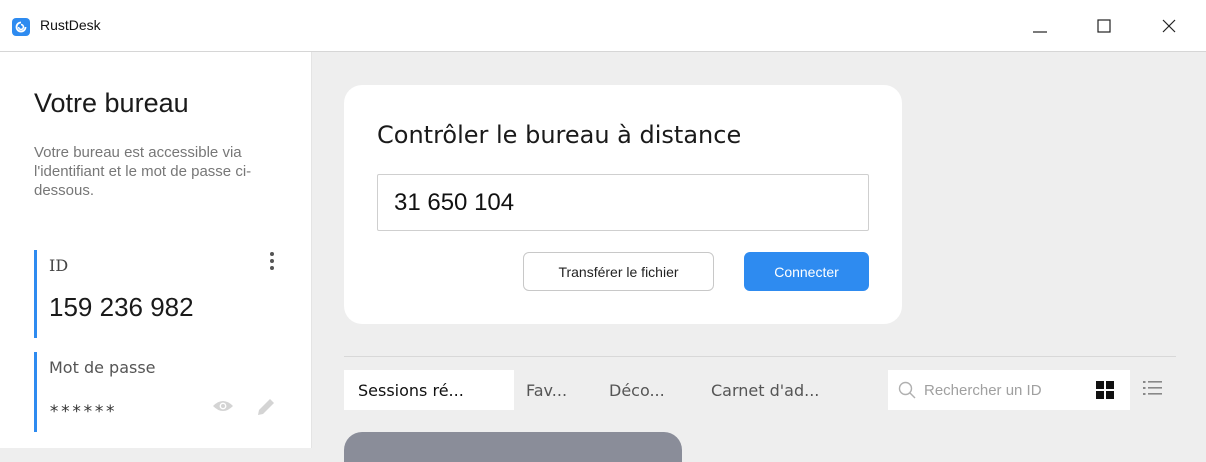 This screenshot has height=462, width=1206. Describe the element at coordinates (760, 356) in the screenshot. I see `divider` at that location.